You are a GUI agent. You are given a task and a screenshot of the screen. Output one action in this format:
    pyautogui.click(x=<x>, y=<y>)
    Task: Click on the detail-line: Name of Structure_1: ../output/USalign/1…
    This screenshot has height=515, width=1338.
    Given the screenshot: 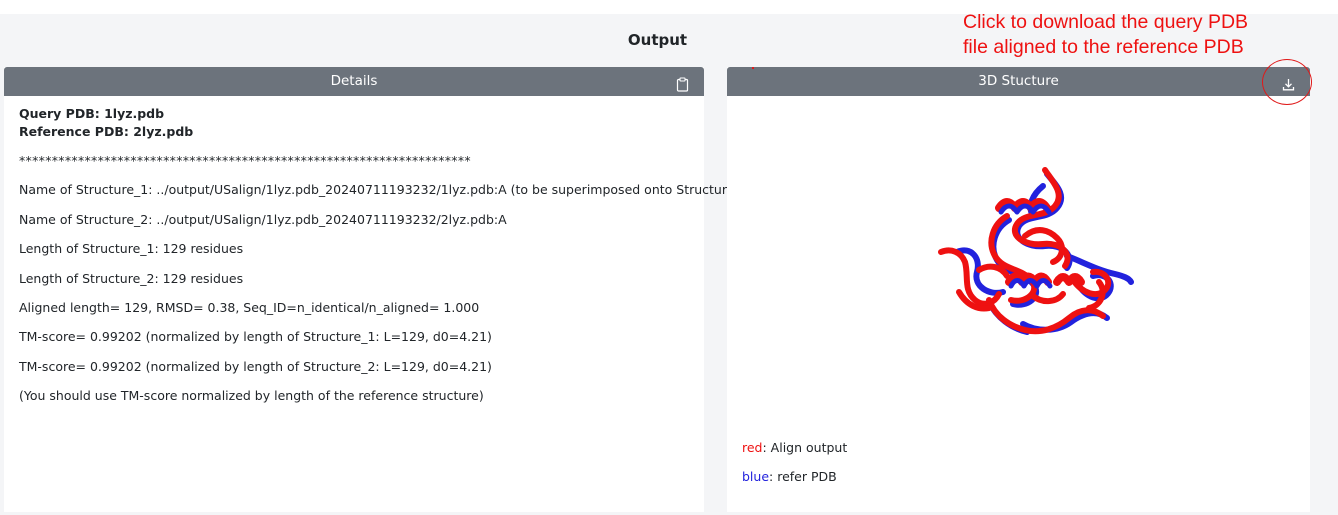 What is the action you would take?
    pyautogui.click(x=386, y=190)
    